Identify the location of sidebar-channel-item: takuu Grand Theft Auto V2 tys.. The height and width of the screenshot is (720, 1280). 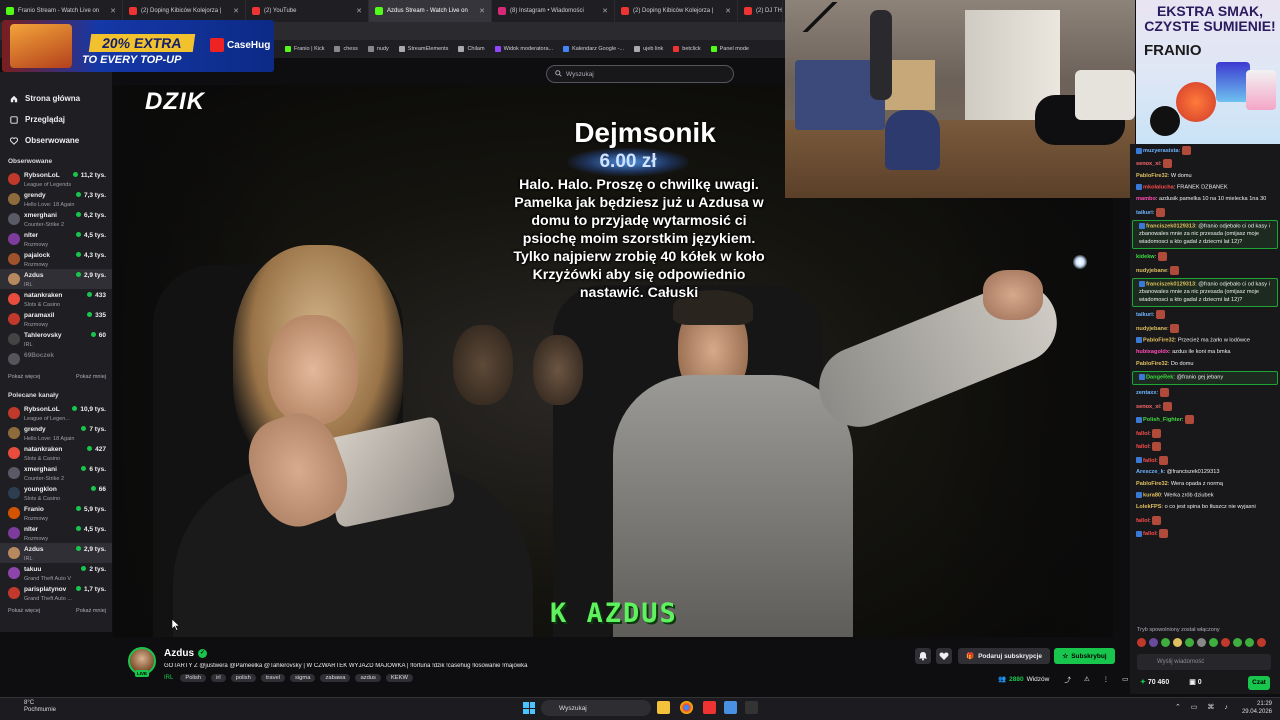
(56, 573).